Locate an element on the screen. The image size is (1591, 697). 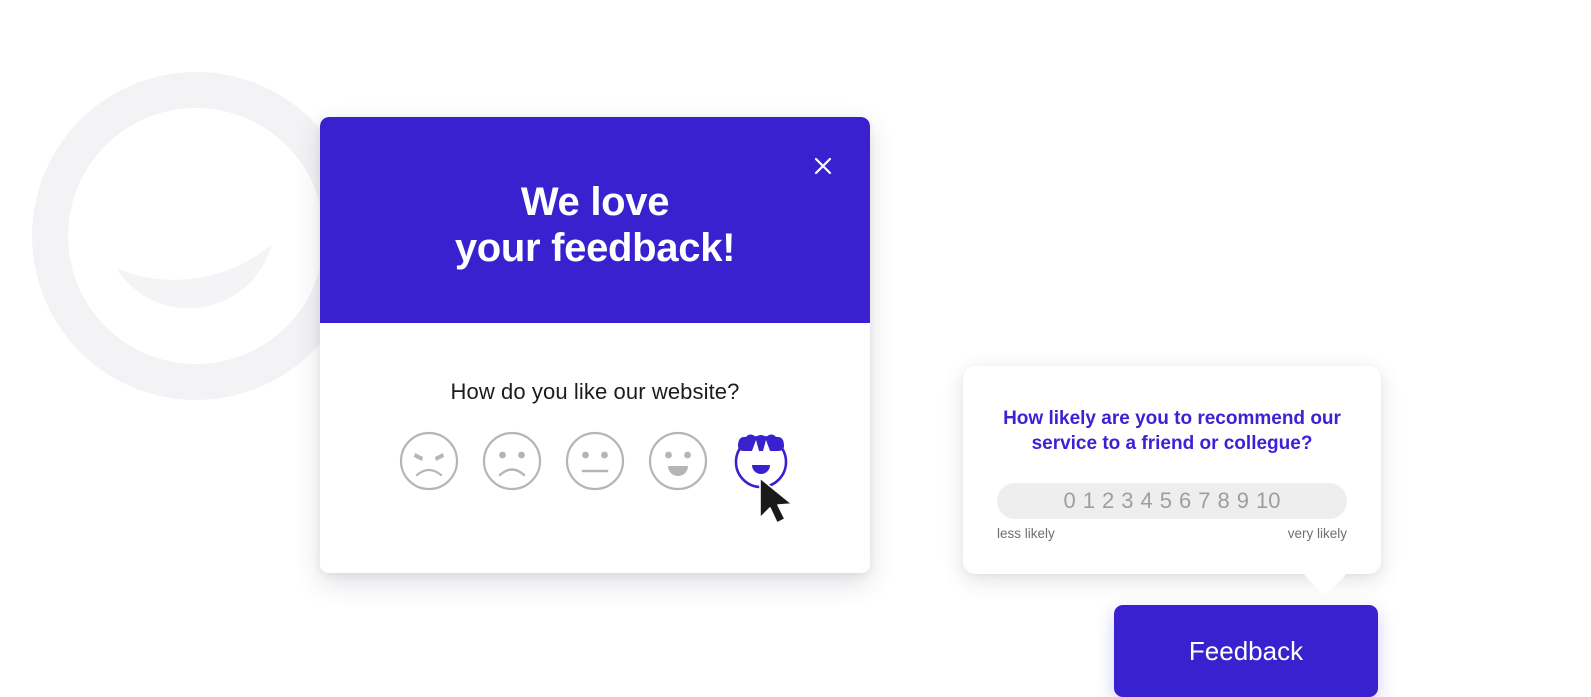
nps-low-label: less likely is located at coordinates (1026, 533).